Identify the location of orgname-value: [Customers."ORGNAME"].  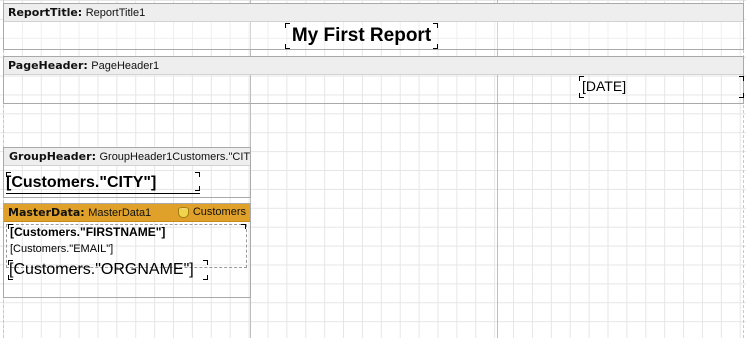
(101, 269).